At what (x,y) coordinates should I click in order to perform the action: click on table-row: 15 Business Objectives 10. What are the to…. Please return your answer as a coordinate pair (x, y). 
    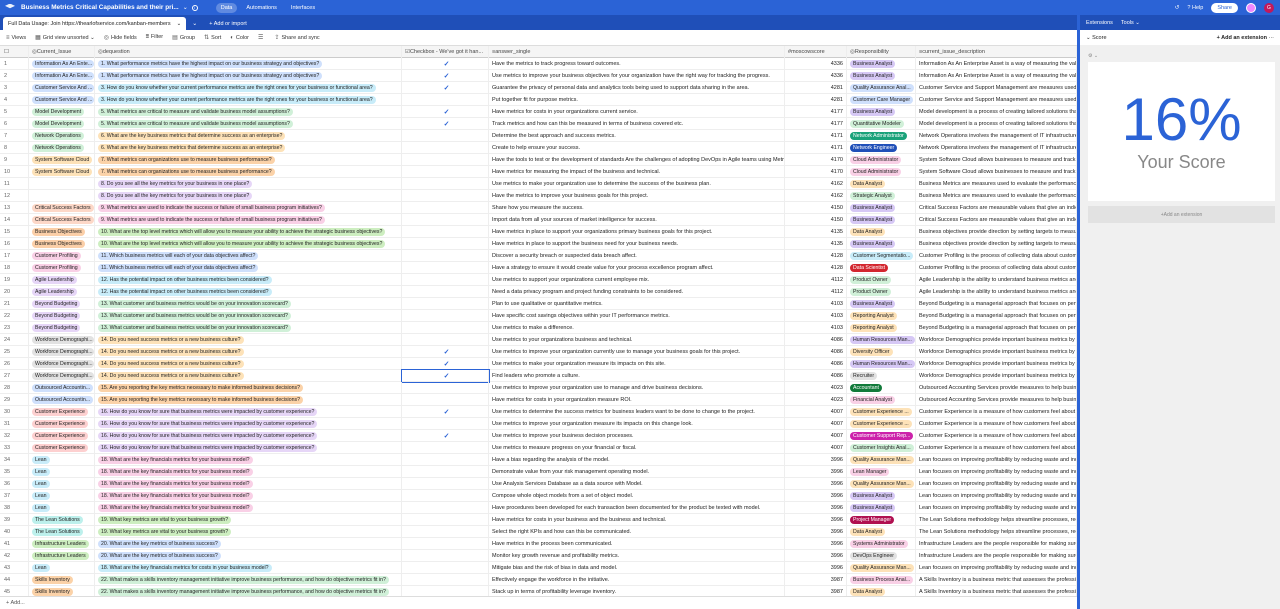
    Looking at the image, I should click on (538, 231).